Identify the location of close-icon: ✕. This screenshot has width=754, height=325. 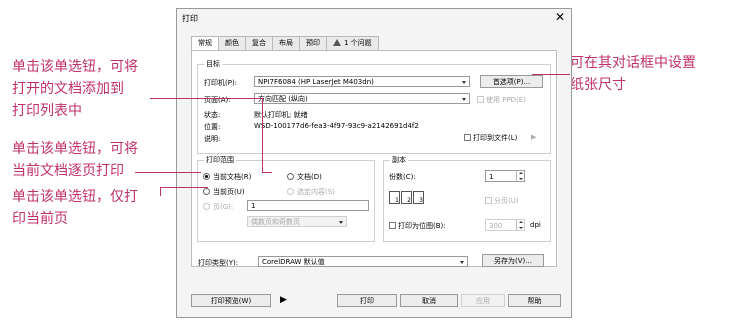
(560, 17).